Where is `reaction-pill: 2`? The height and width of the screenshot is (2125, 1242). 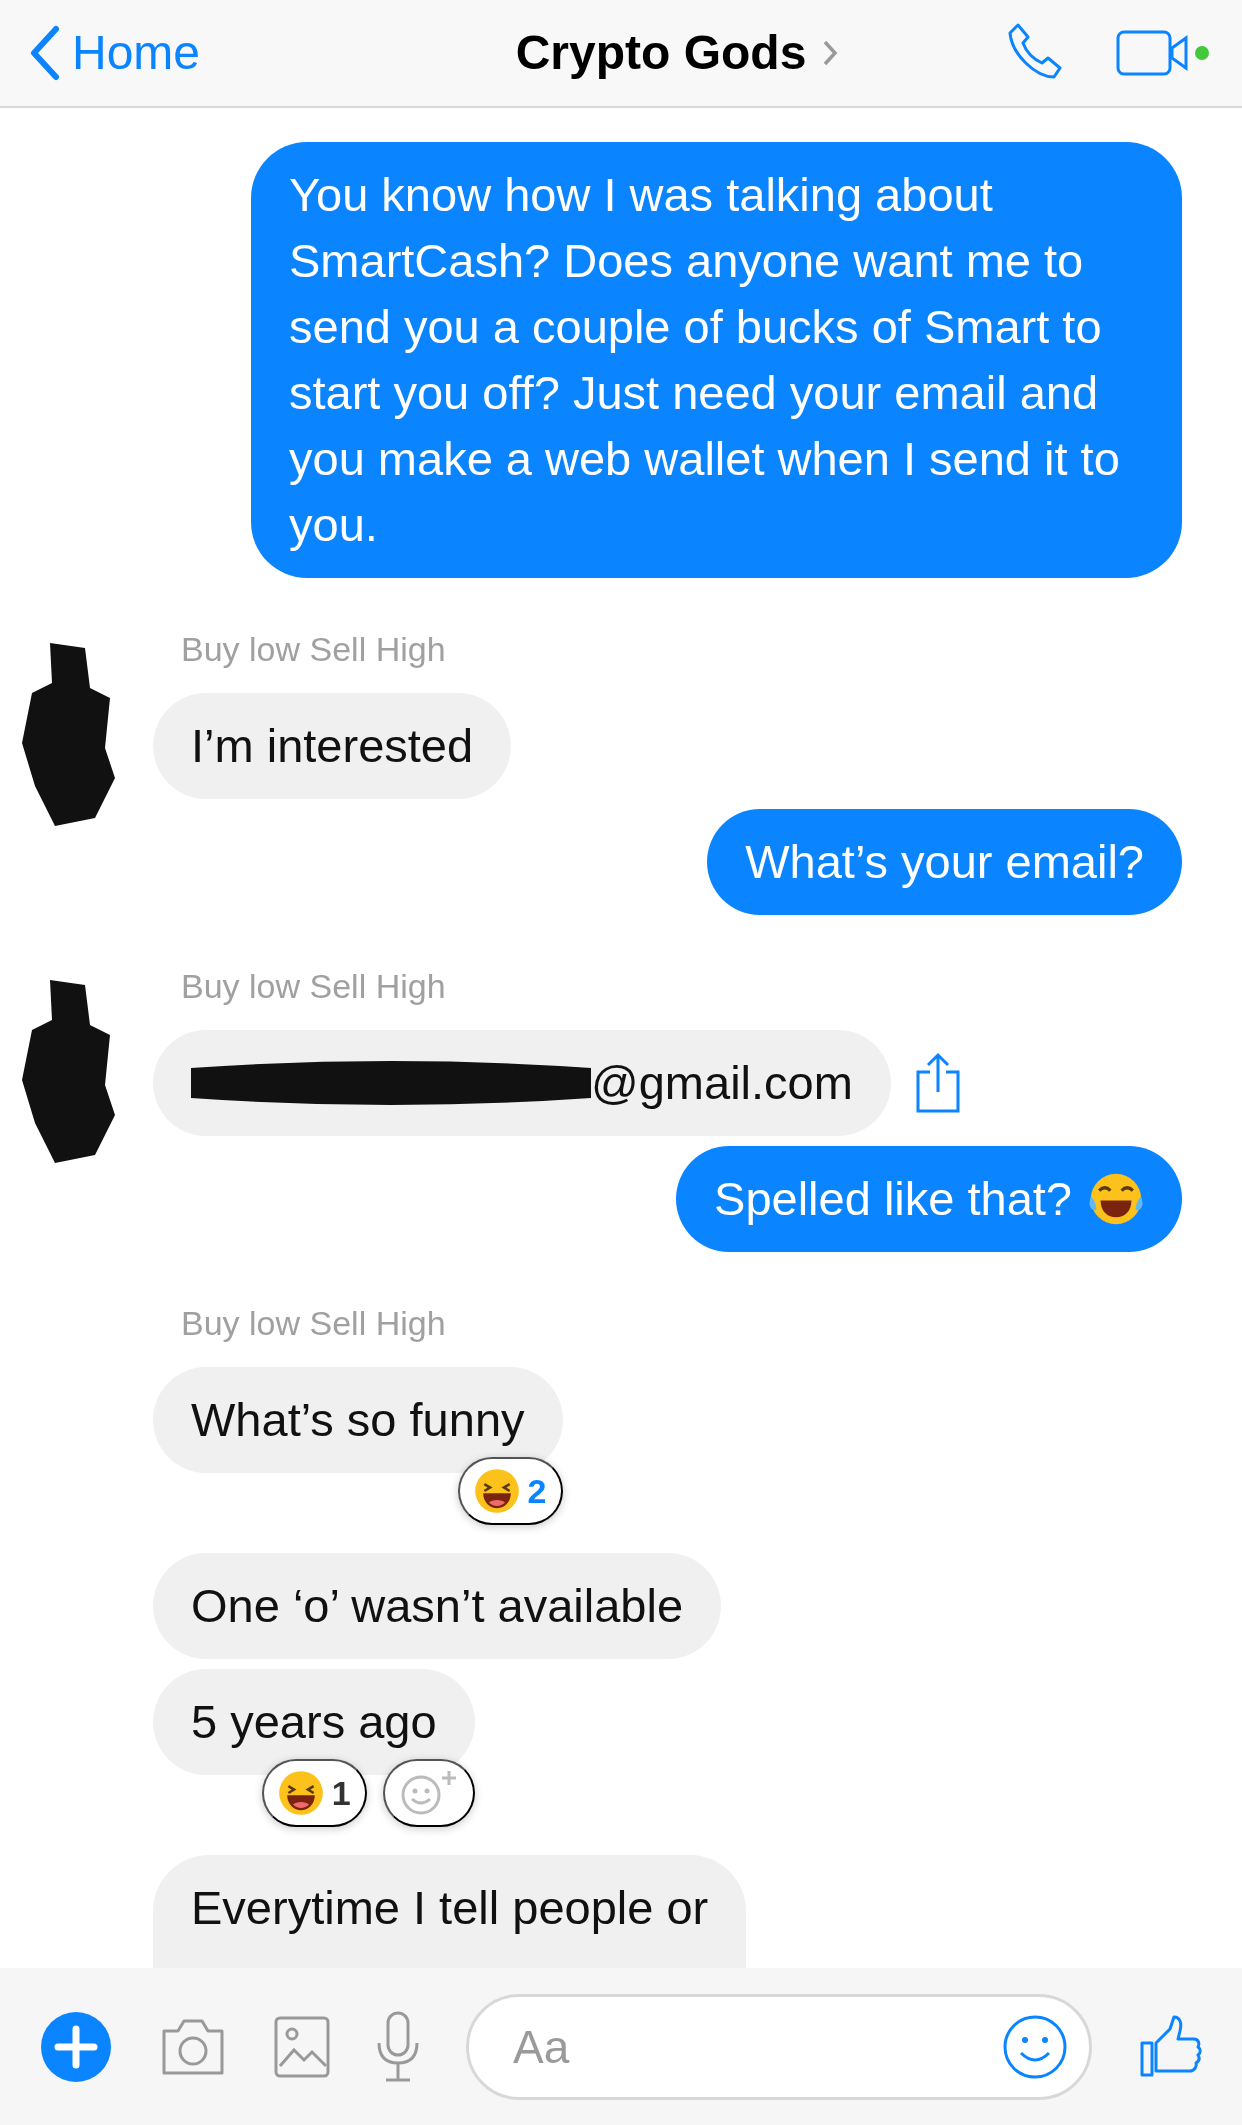
reaction-pill: 2 is located at coordinates (510, 1491).